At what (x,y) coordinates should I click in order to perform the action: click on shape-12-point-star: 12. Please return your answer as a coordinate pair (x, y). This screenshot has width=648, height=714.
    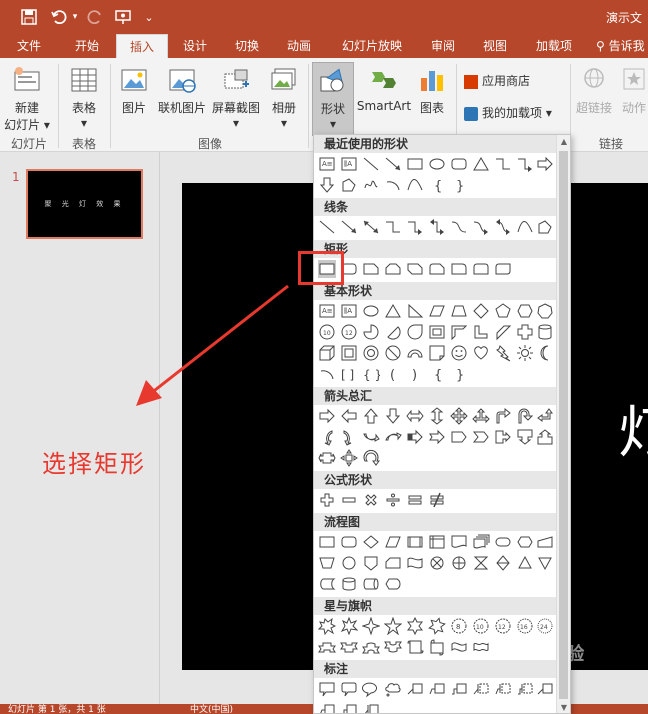
    Looking at the image, I should click on (503, 626).